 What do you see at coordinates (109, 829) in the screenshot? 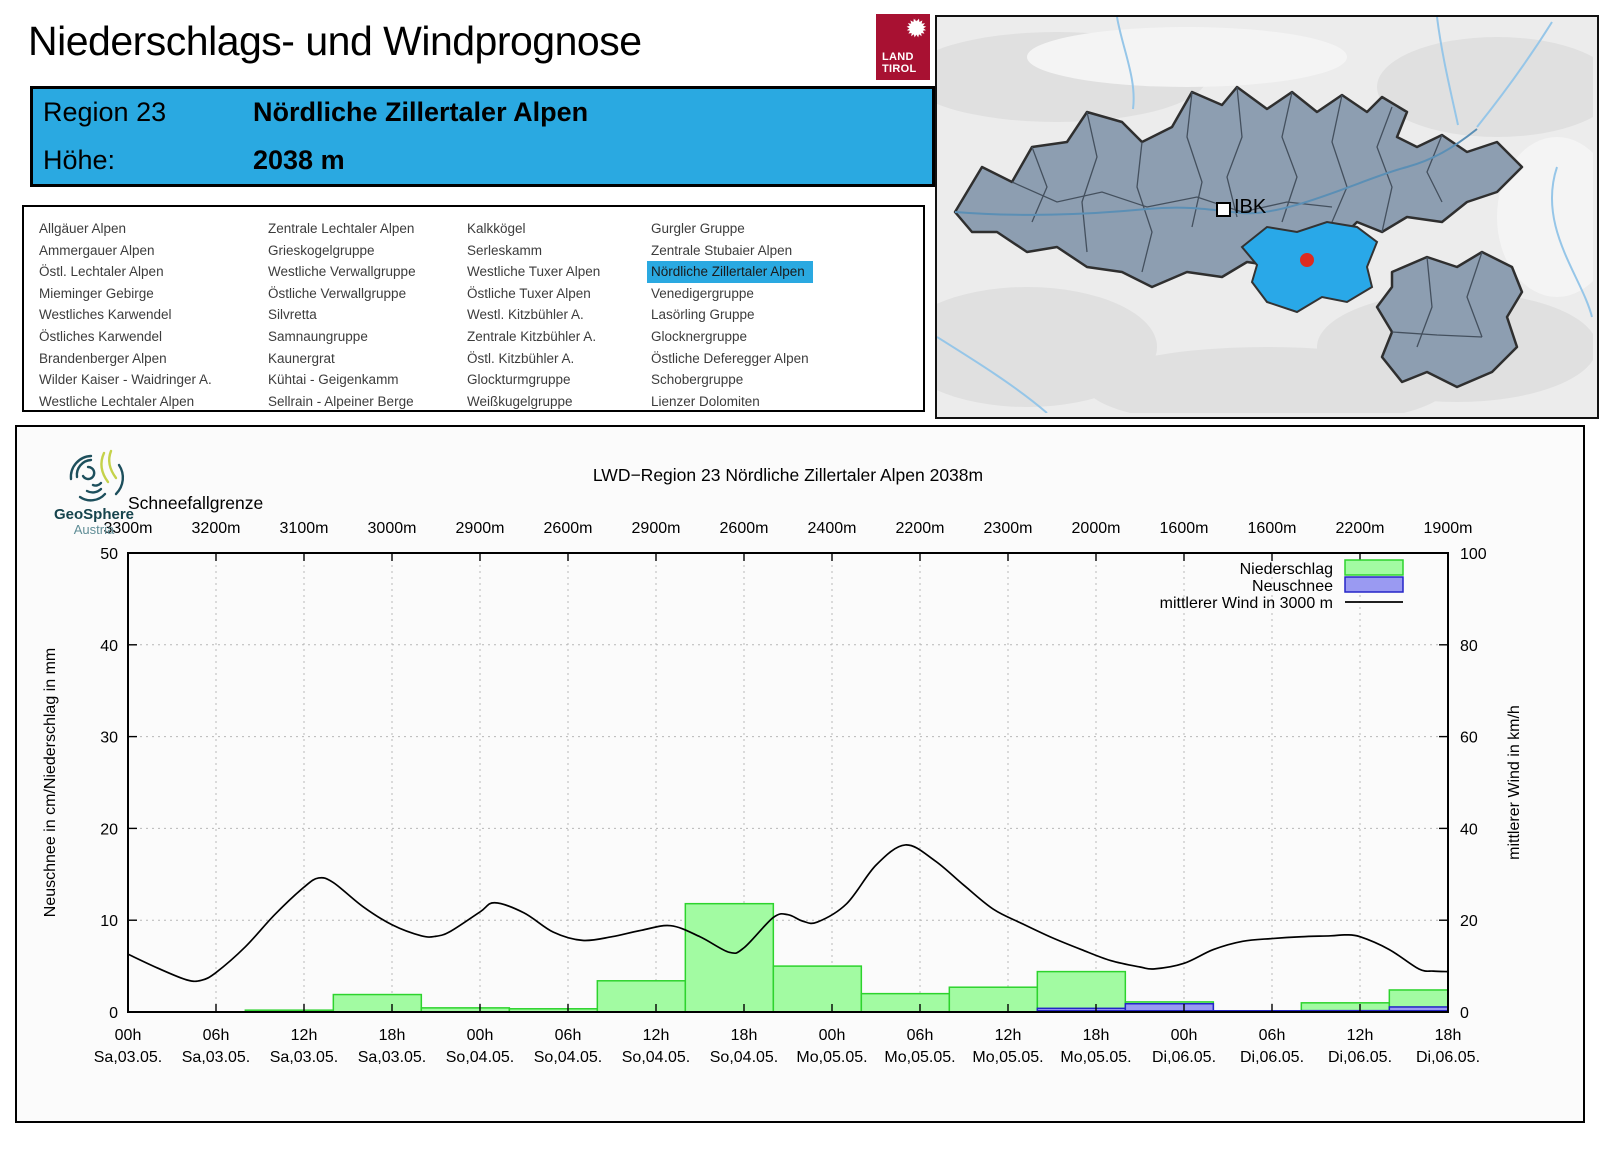
I see `y-tick-label-left: 20` at bounding box center [109, 829].